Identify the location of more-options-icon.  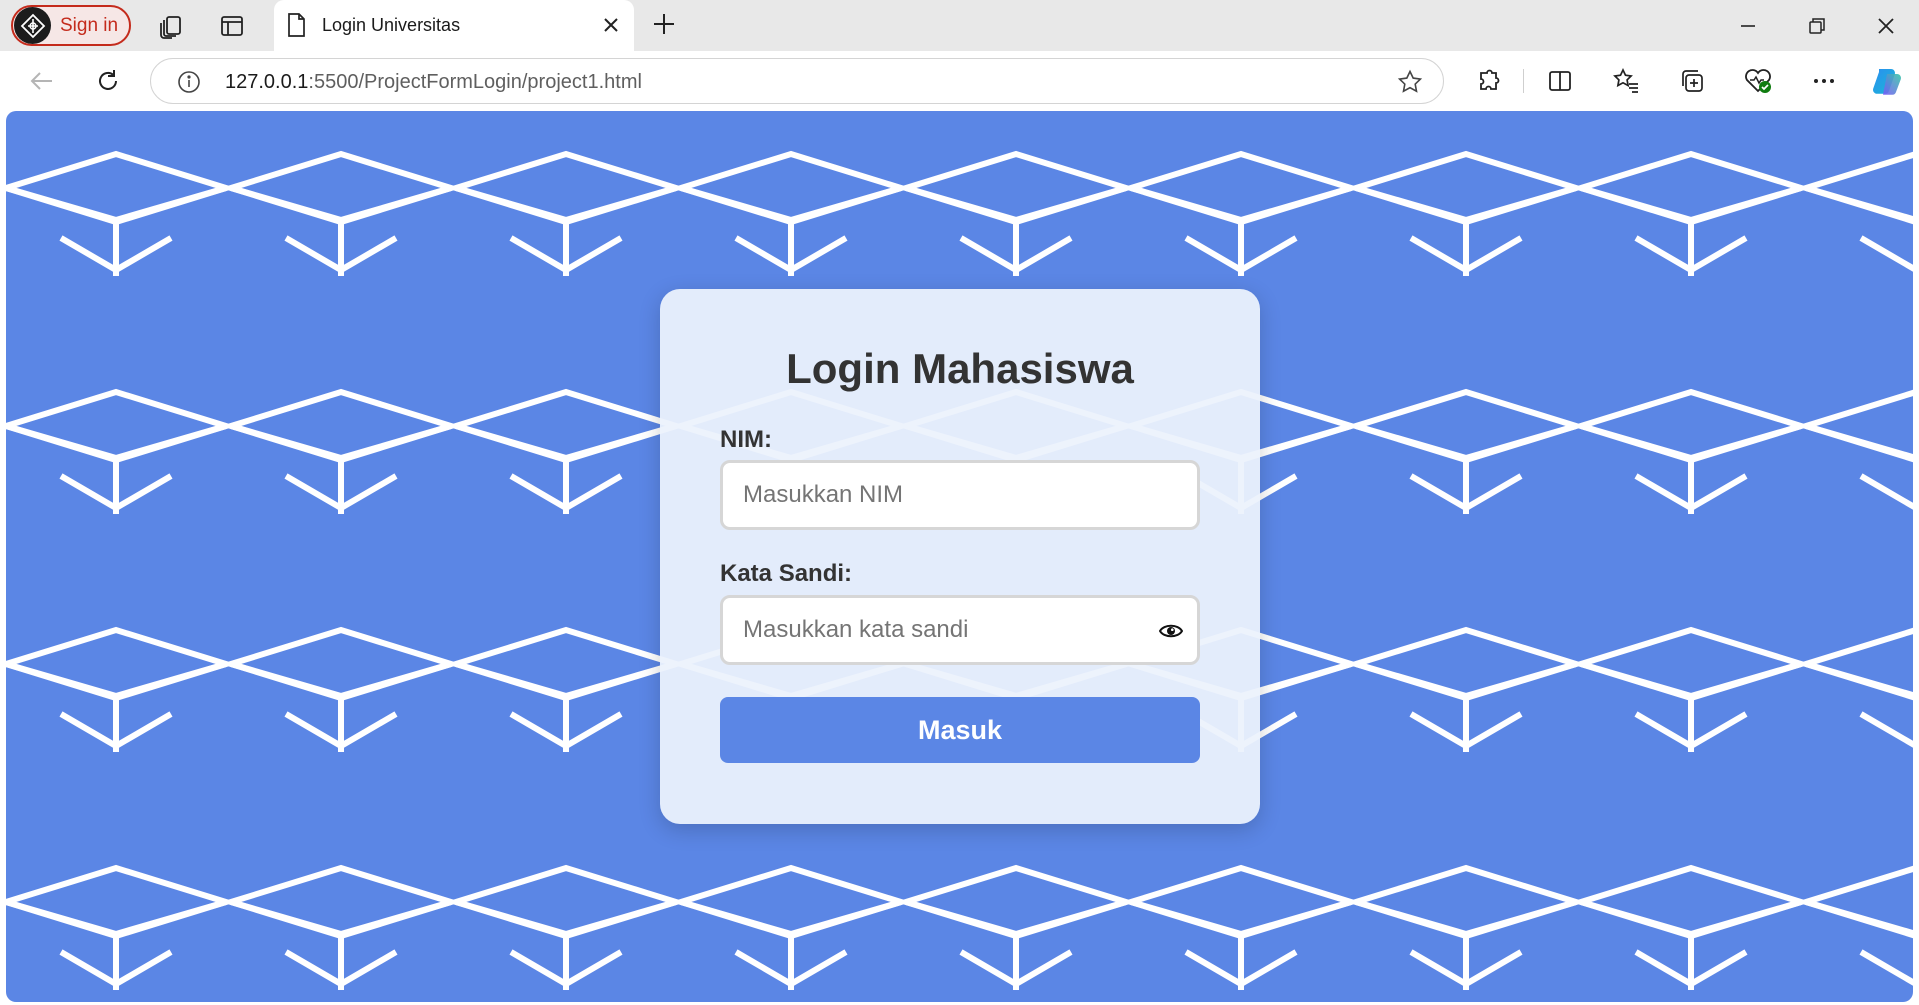
(1824, 81).